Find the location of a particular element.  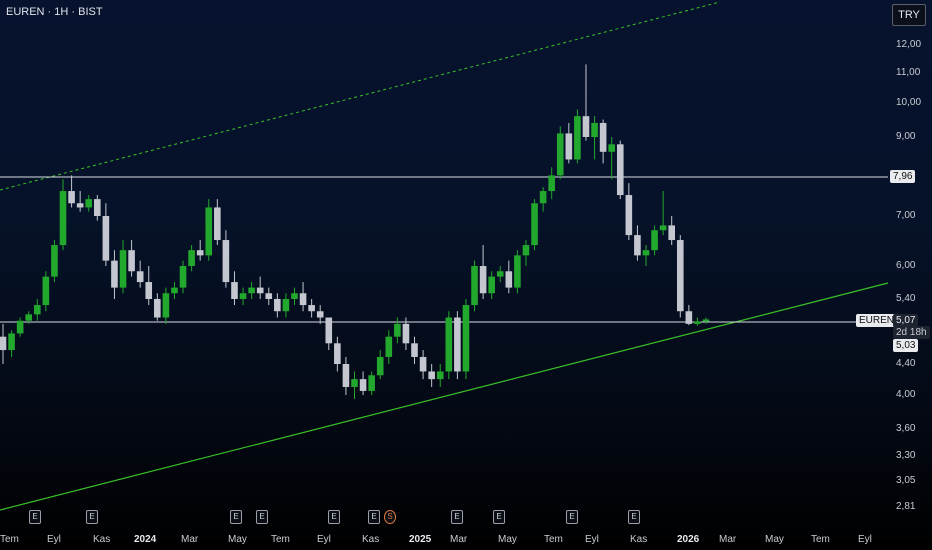

time-tick: 2024 is located at coordinates (145, 539).